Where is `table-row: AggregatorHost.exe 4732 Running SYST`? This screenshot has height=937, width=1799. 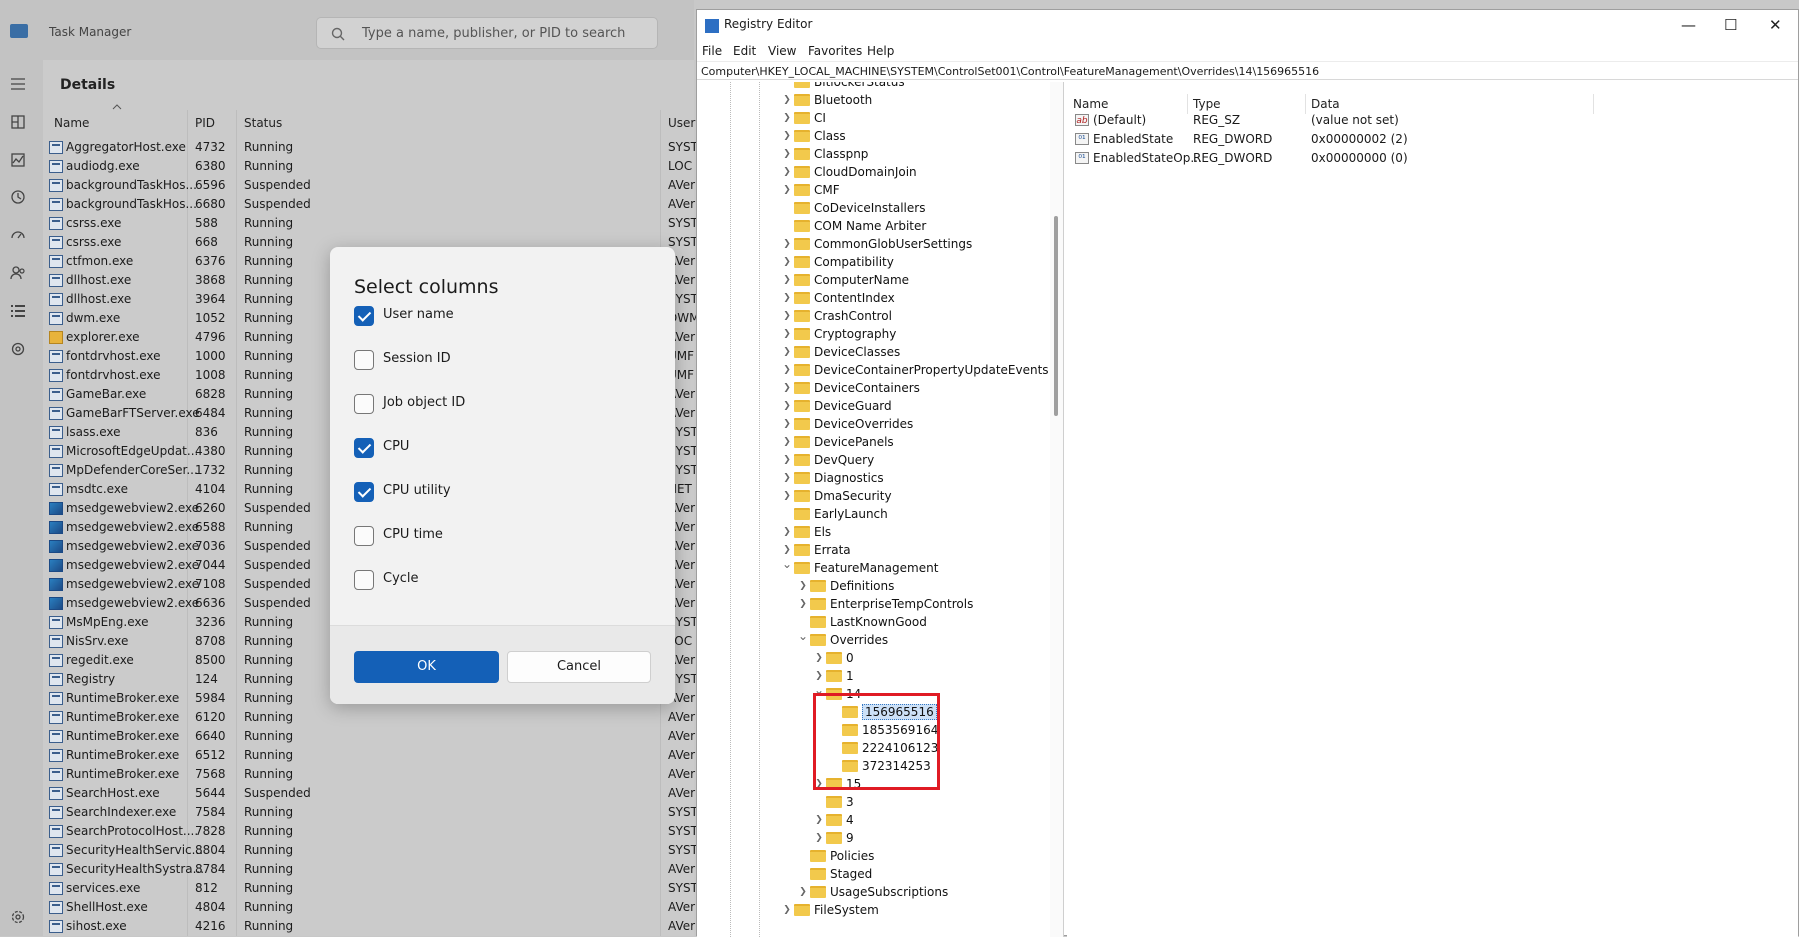 table-row: AggregatorHost.exe 4732 Running SYST is located at coordinates (370, 147).